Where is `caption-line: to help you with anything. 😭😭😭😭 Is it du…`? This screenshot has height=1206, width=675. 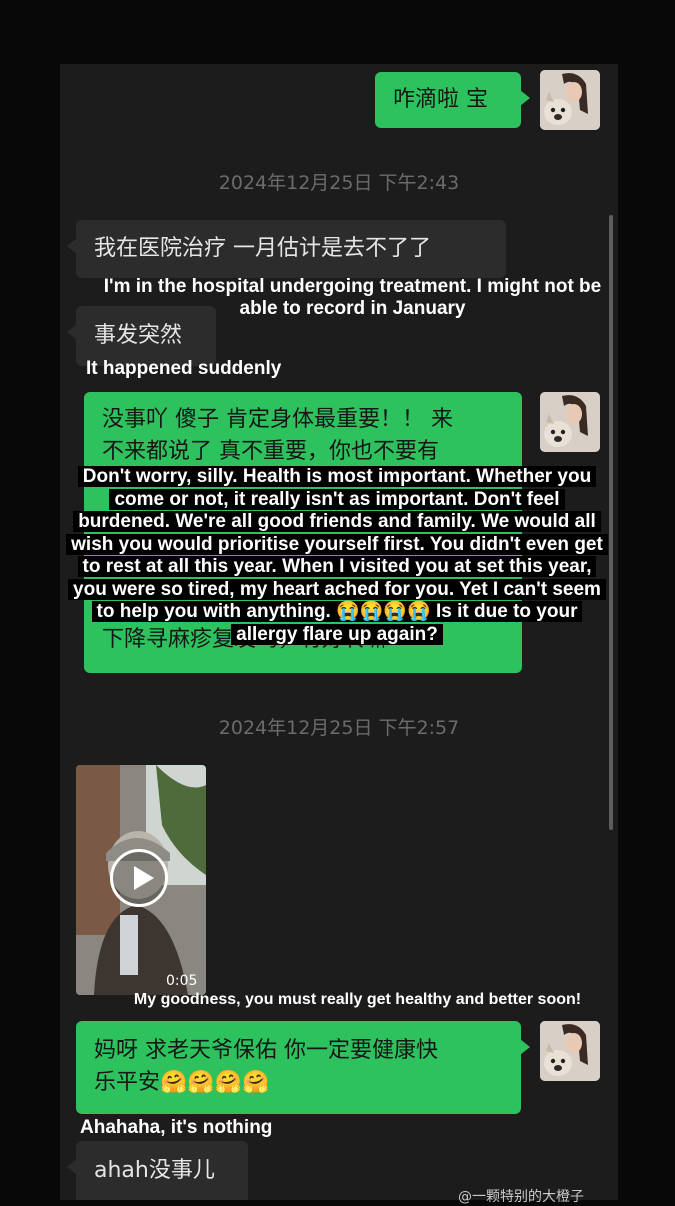 caption-line: to help you with anything. 😭😭😭😭 Is it du… is located at coordinates (337, 611).